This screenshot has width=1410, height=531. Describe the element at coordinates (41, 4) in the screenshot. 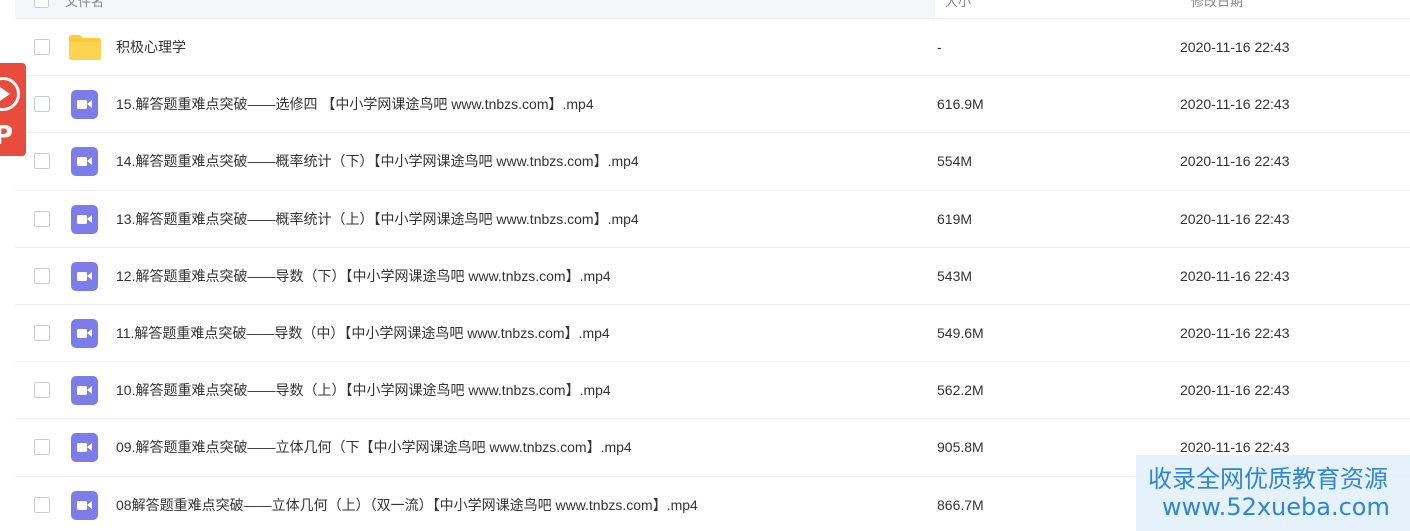

I see `select-all-checkbox` at that location.